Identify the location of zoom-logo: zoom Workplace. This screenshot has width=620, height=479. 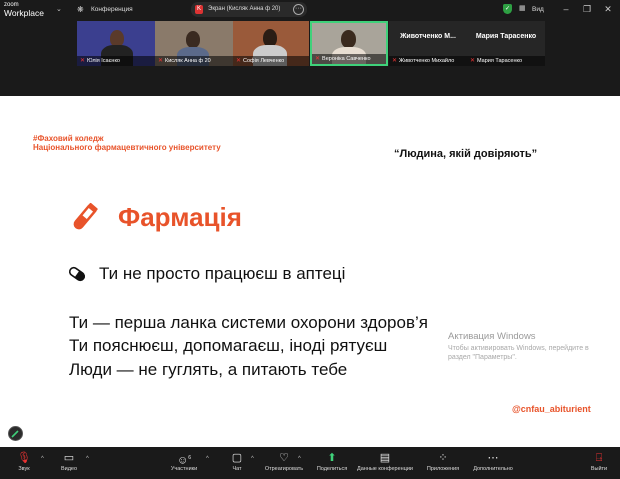
(24, 9).